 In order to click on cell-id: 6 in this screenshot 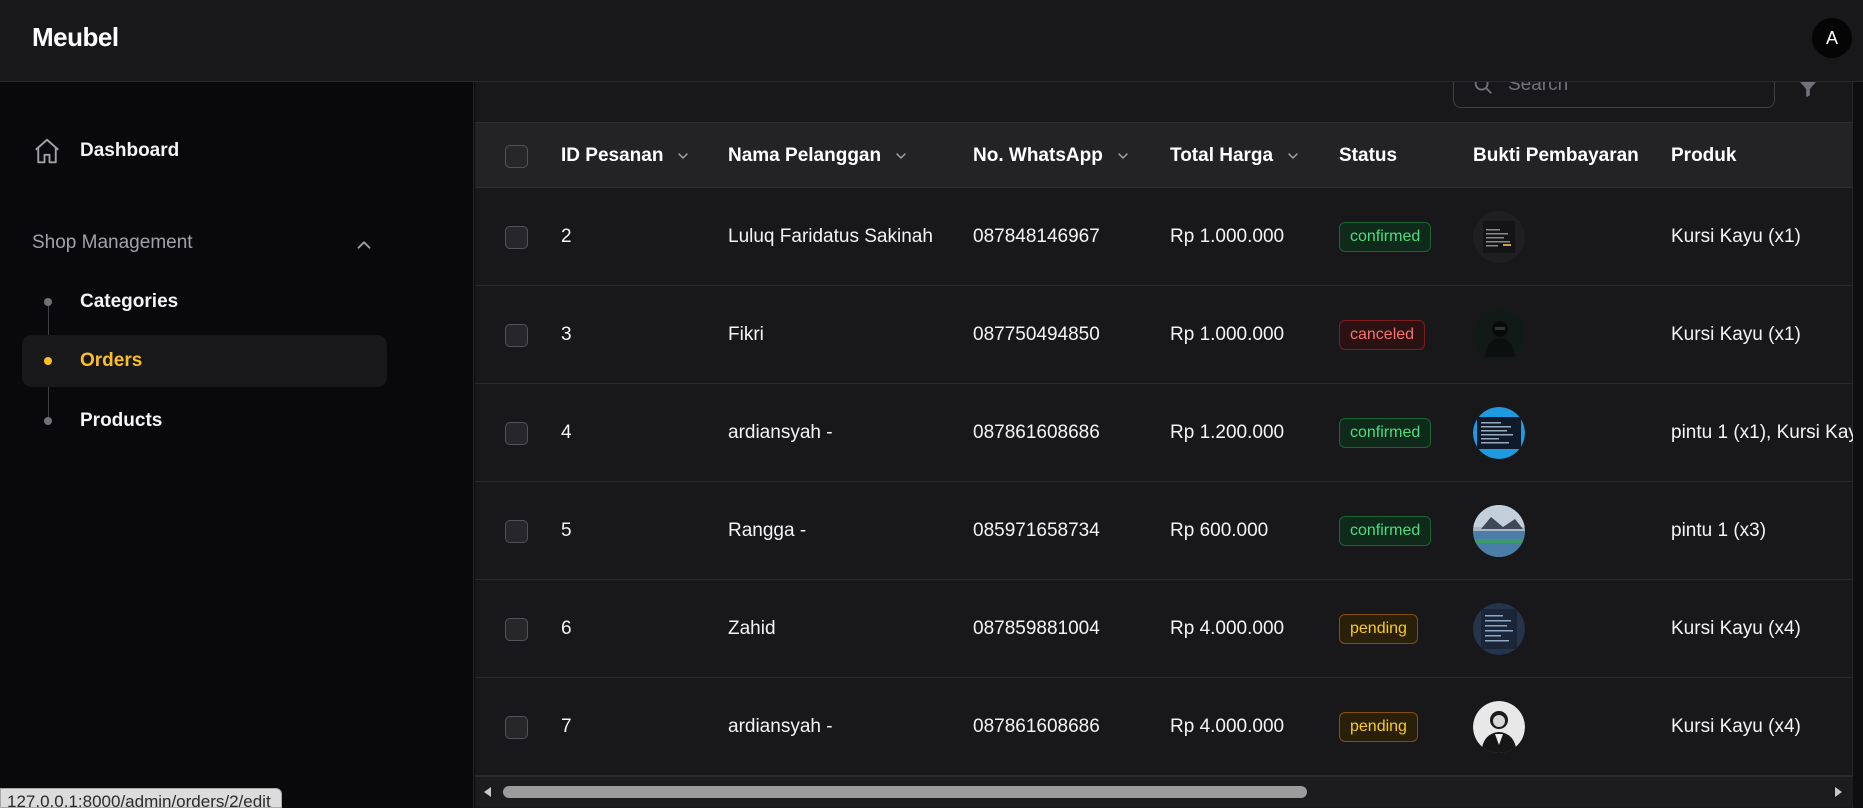, I will do `click(566, 628)`.